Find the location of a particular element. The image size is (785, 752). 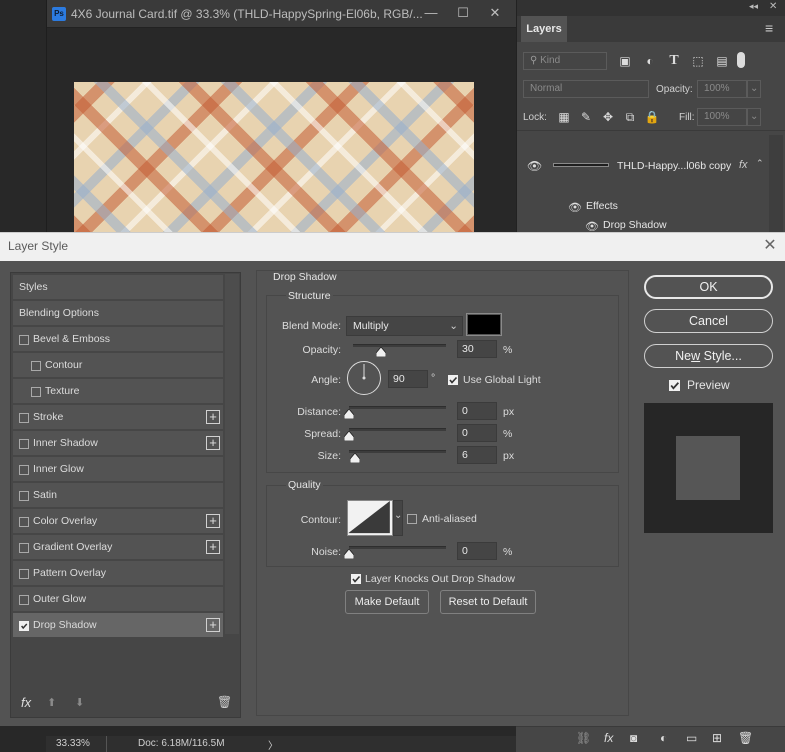

layer-opacity-dropdown-arrow: ⌄ is located at coordinates (754, 89).